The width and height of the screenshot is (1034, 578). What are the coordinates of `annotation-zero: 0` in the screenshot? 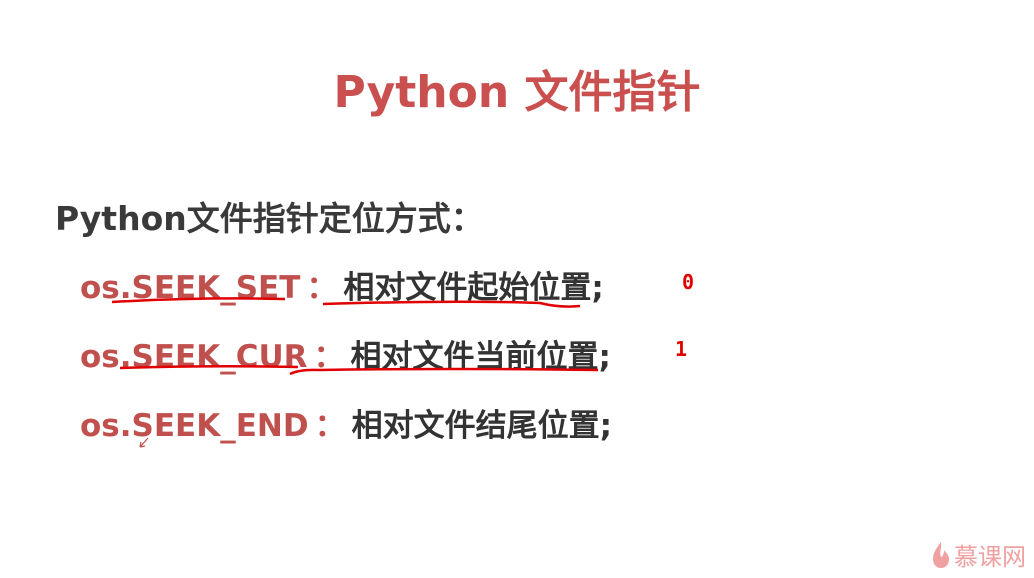 It's located at (688, 282).